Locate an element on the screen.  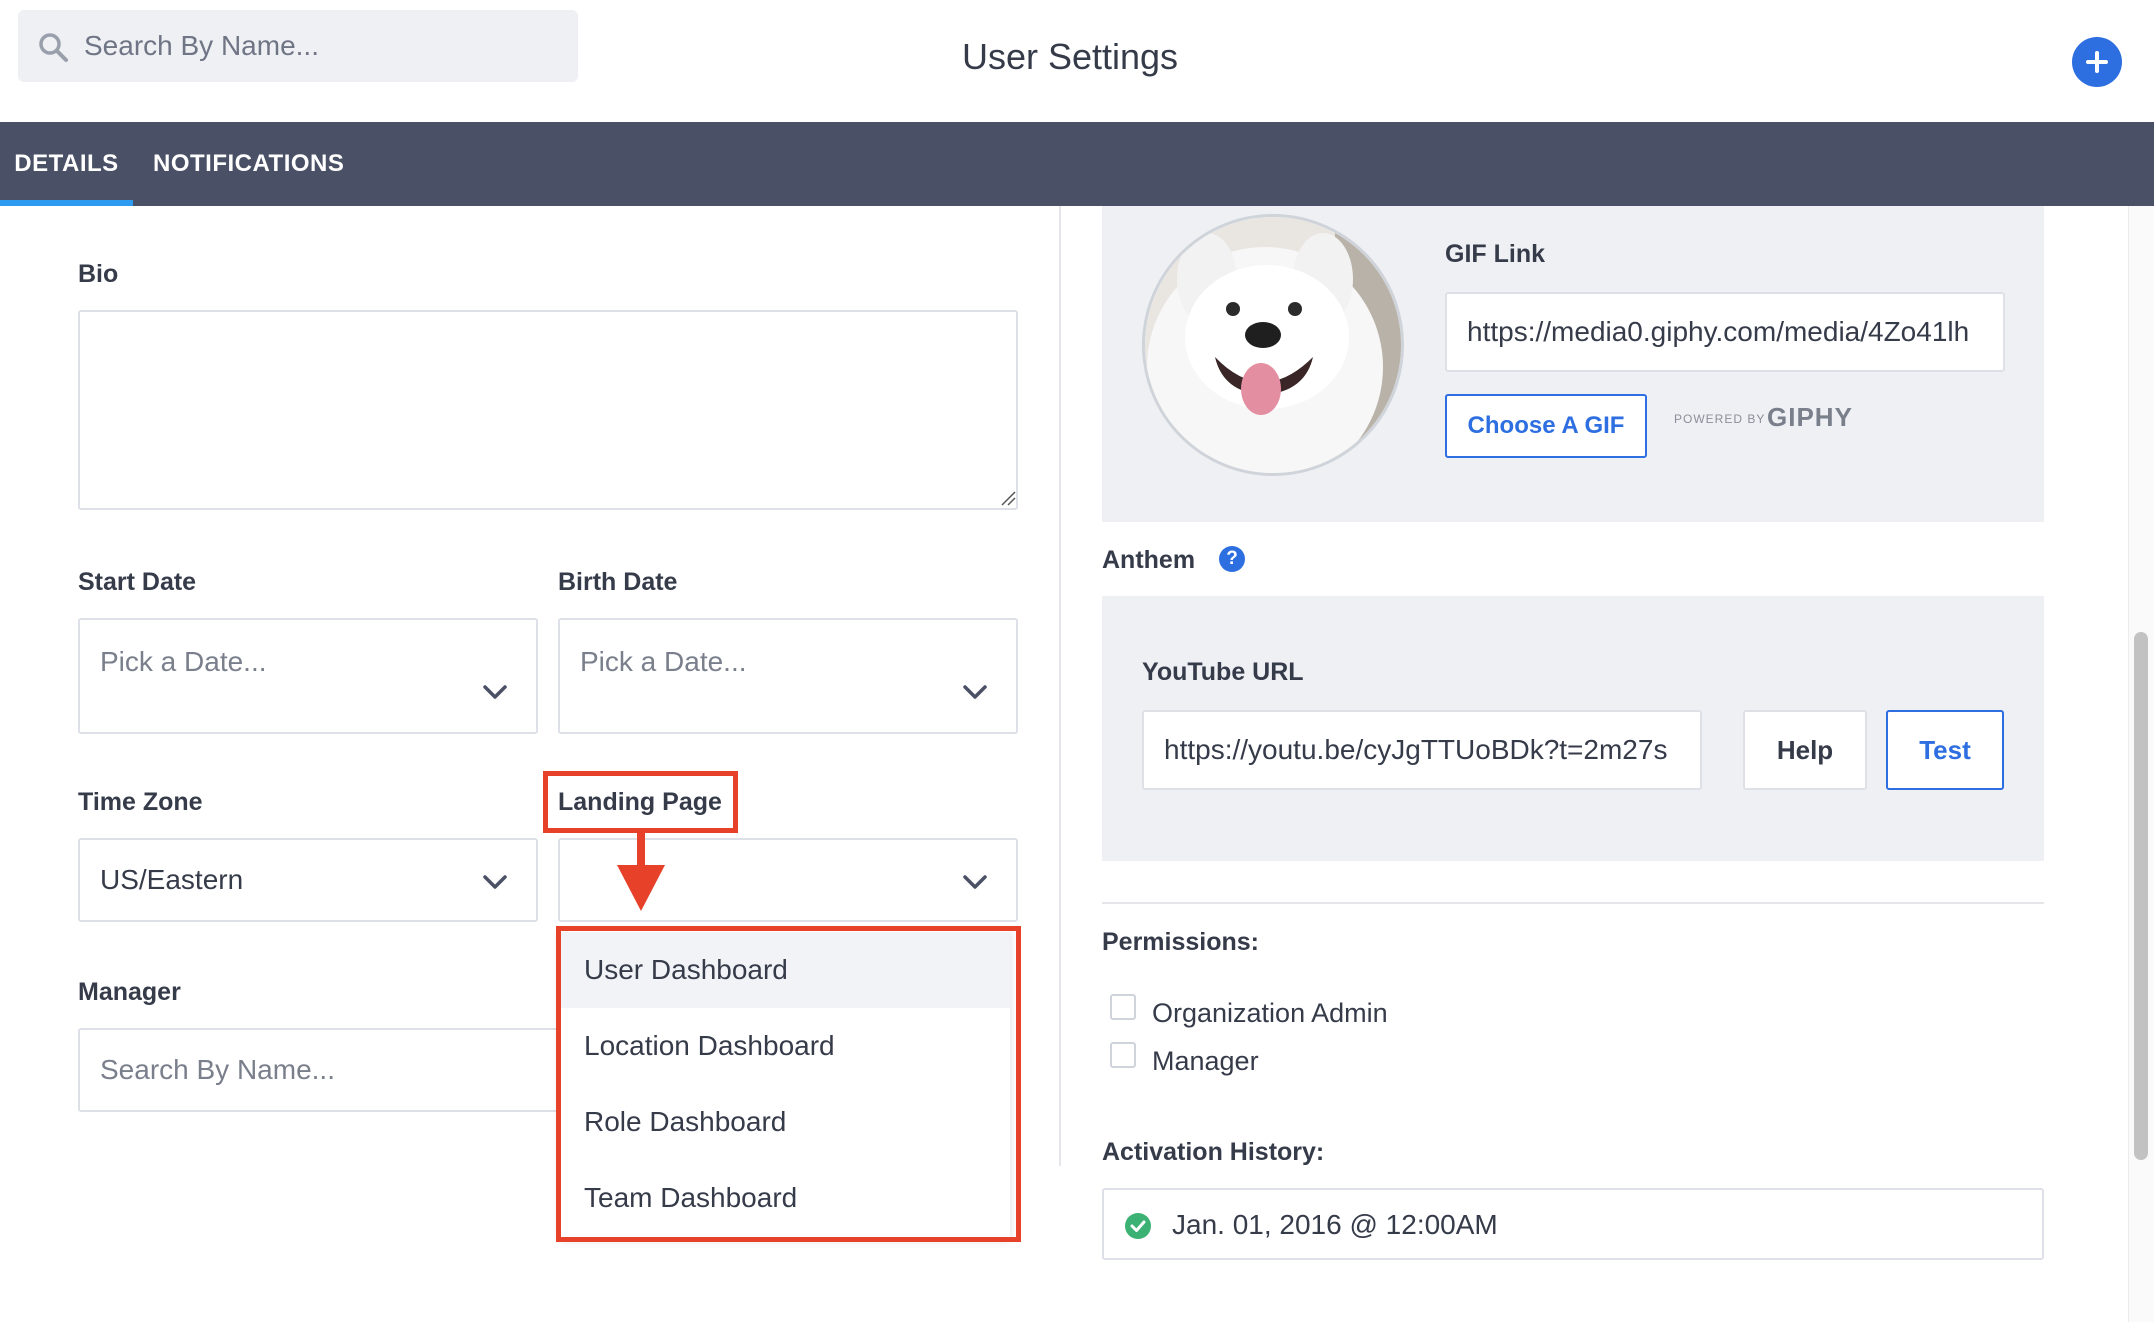
tab-bar: DETAILS NOTIFICATIONS is located at coordinates (1077, 164).